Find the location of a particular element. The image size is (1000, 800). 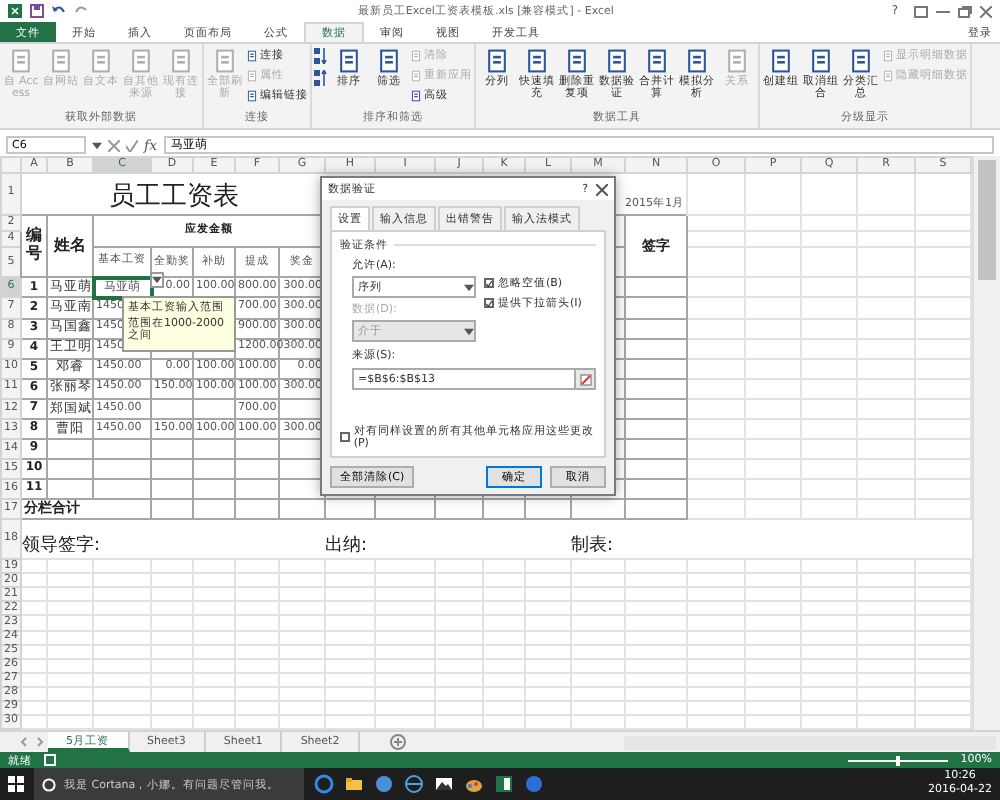

sheet-title: 员工工资表 is located at coordinates (173, 197).